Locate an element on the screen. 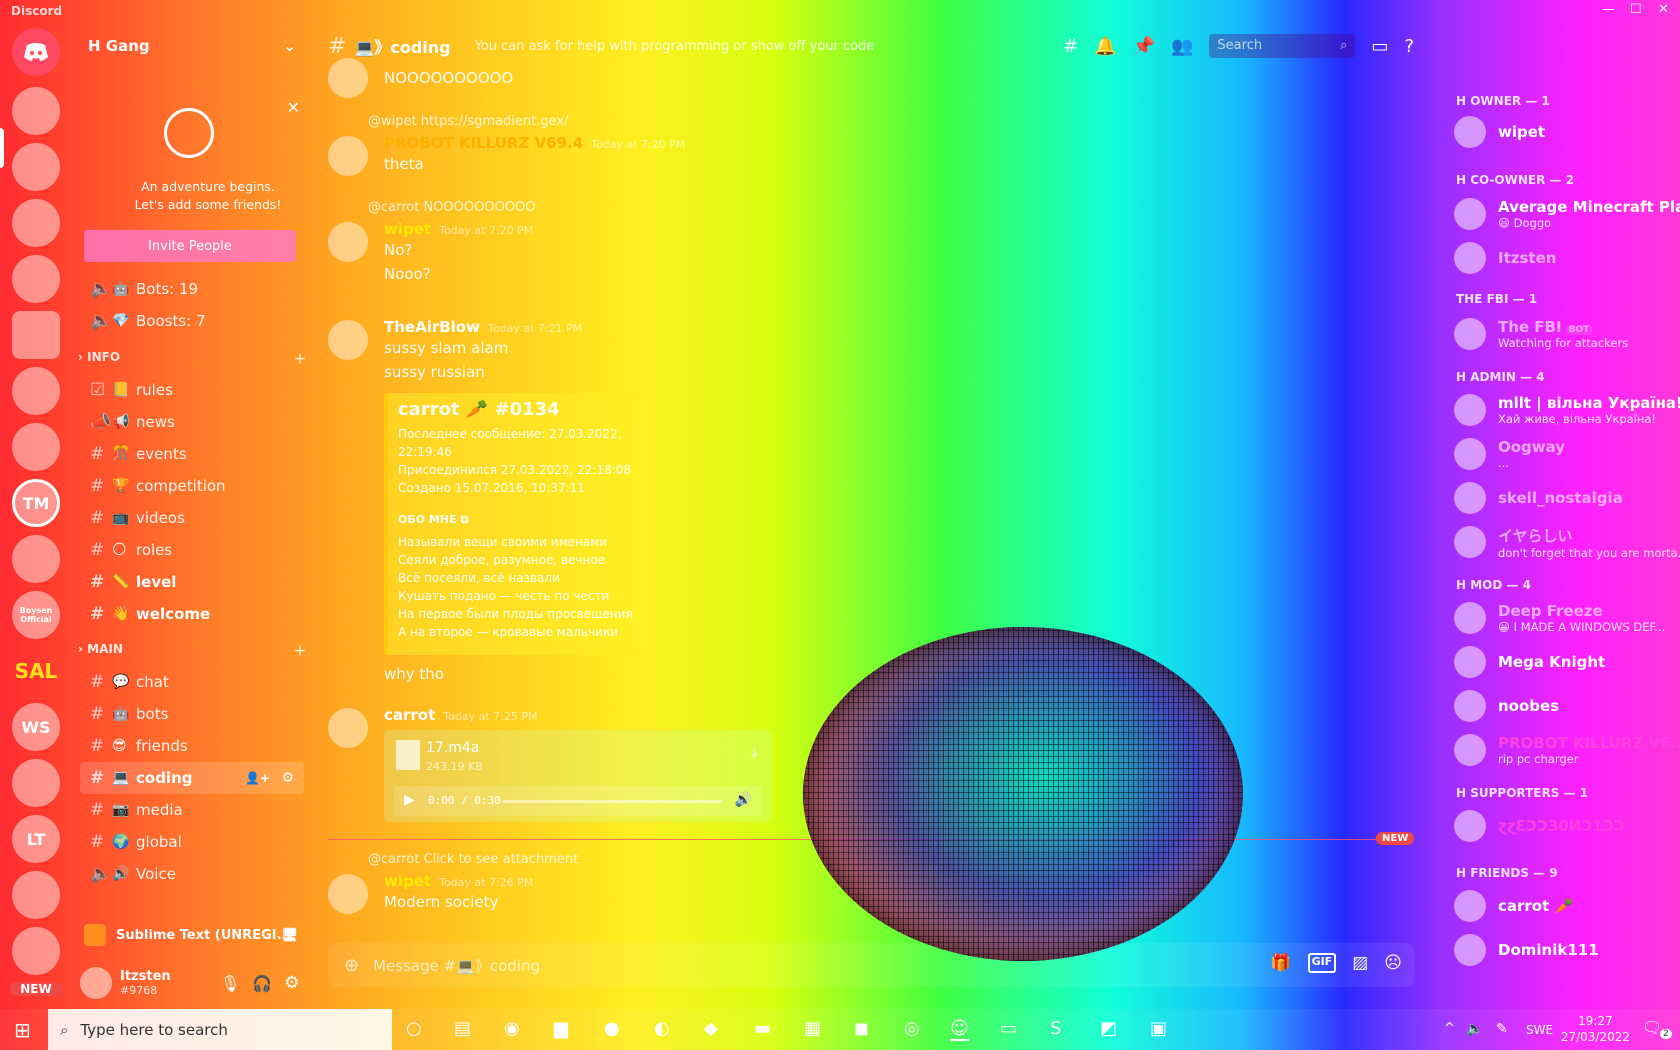 This screenshot has height=1050, width=1680. inbox-icon: ▭ is located at coordinates (1379, 46).